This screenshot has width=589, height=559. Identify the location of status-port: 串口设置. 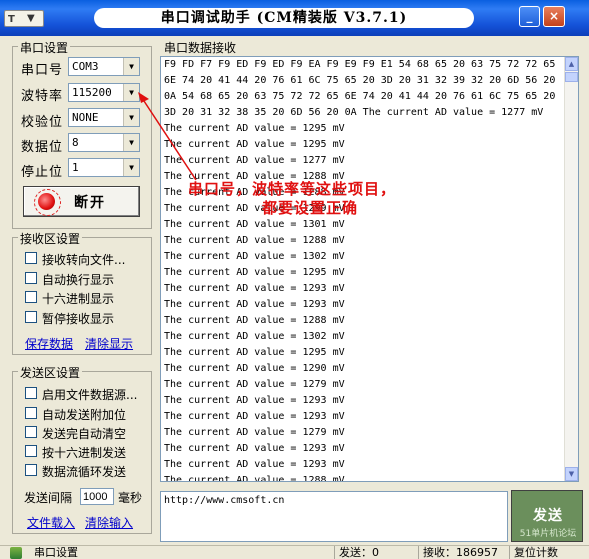
(56, 552).